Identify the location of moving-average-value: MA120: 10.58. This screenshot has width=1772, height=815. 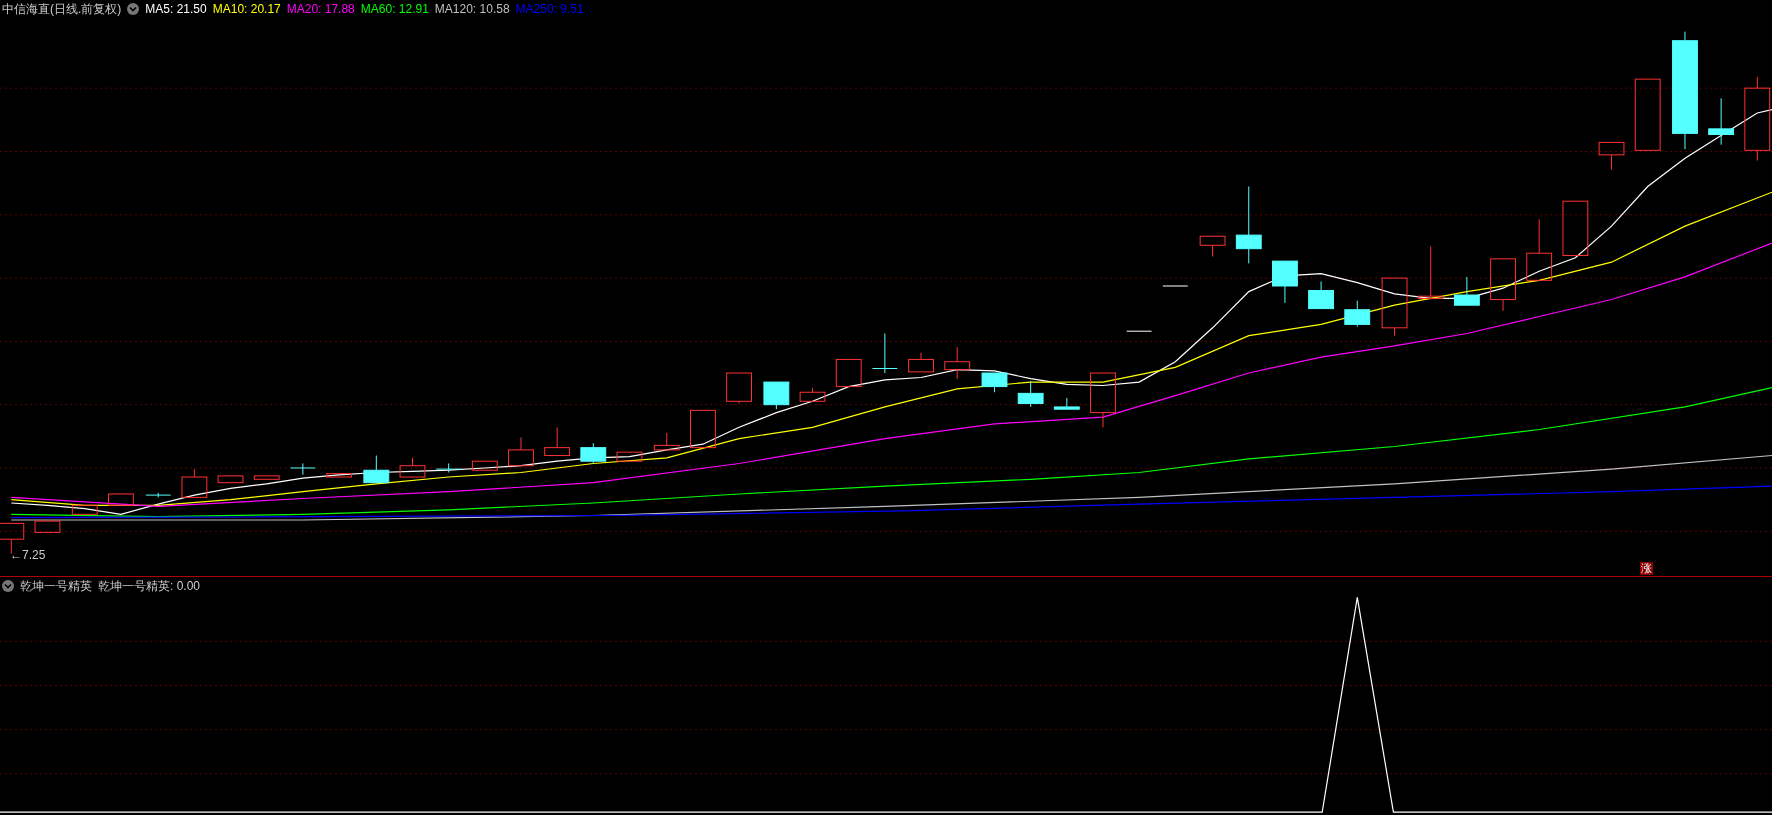
(472, 9).